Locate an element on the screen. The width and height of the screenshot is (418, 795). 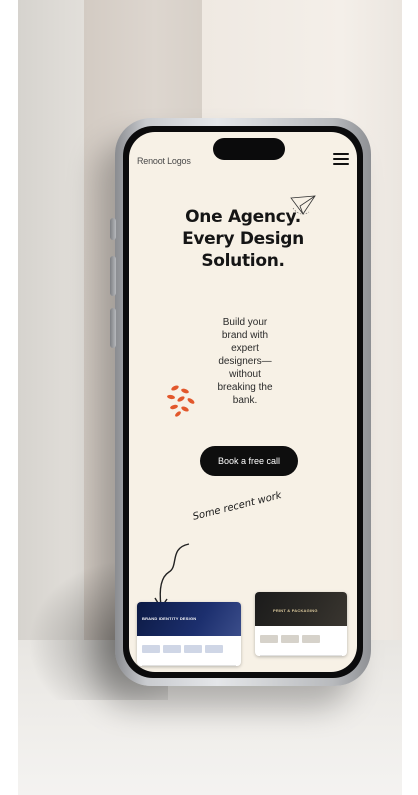
dynamic-island is located at coordinates (249, 149).